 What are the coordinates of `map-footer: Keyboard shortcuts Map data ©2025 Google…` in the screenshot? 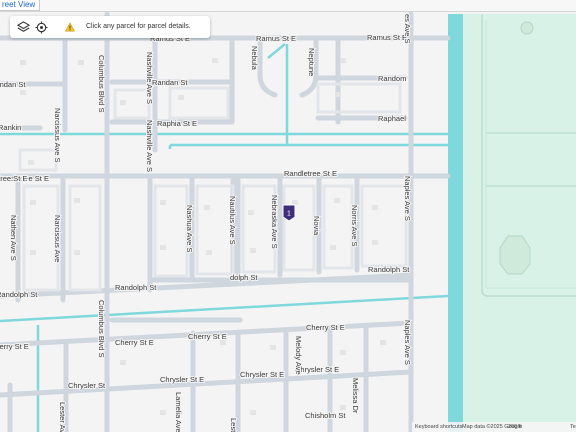 It's located at (494, 427).